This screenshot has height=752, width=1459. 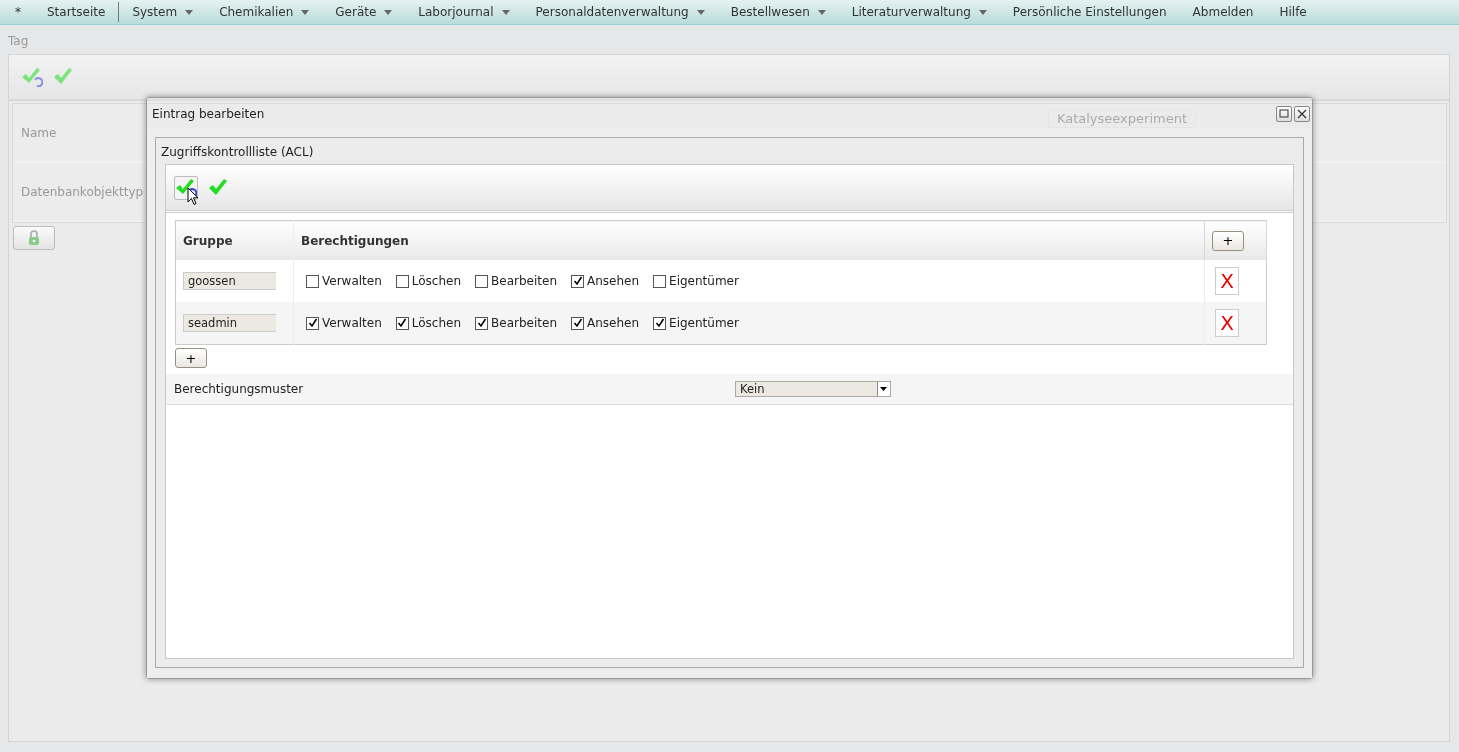 What do you see at coordinates (1089, 12) in the screenshot?
I see `menu-item: Persönliche Einstellungen` at bounding box center [1089, 12].